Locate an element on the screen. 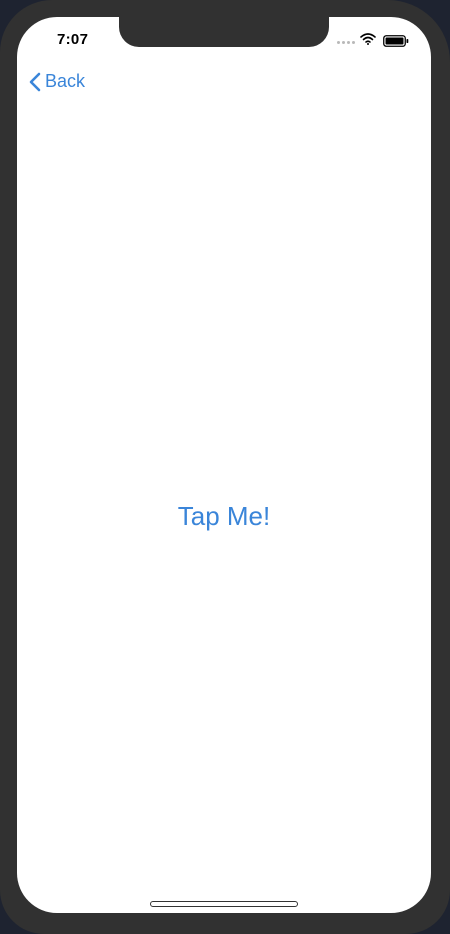 Image resolution: width=450 pixels, height=934 pixels. status-time: 7:07 is located at coordinates (73, 39).